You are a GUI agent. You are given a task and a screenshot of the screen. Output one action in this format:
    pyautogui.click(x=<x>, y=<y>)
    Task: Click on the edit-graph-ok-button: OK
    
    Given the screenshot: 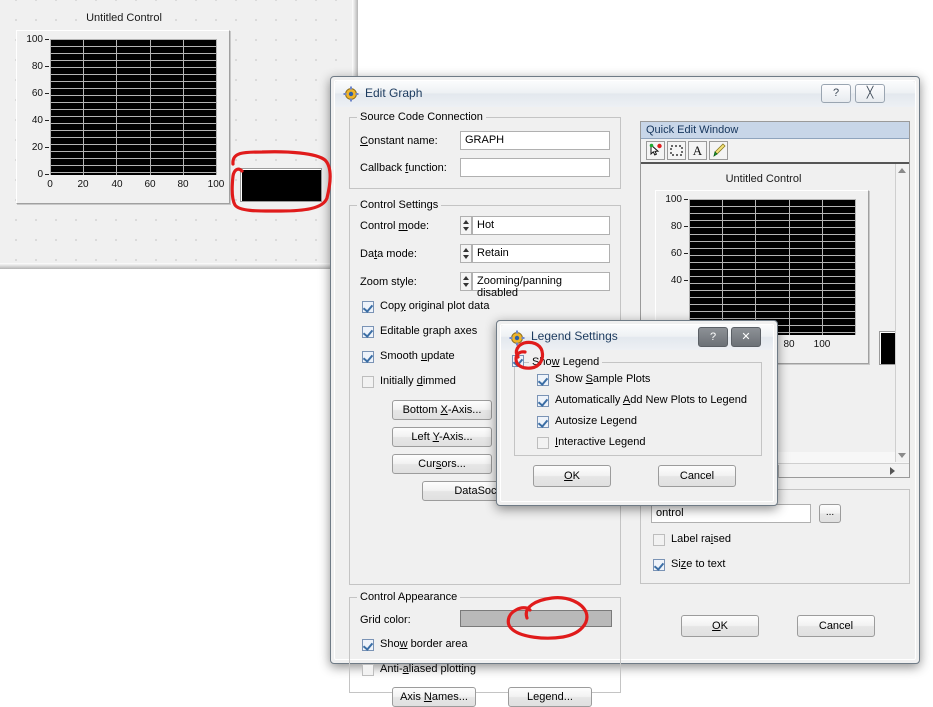 What is the action you would take?
    pyautogui.click(x=720, y=626)
    